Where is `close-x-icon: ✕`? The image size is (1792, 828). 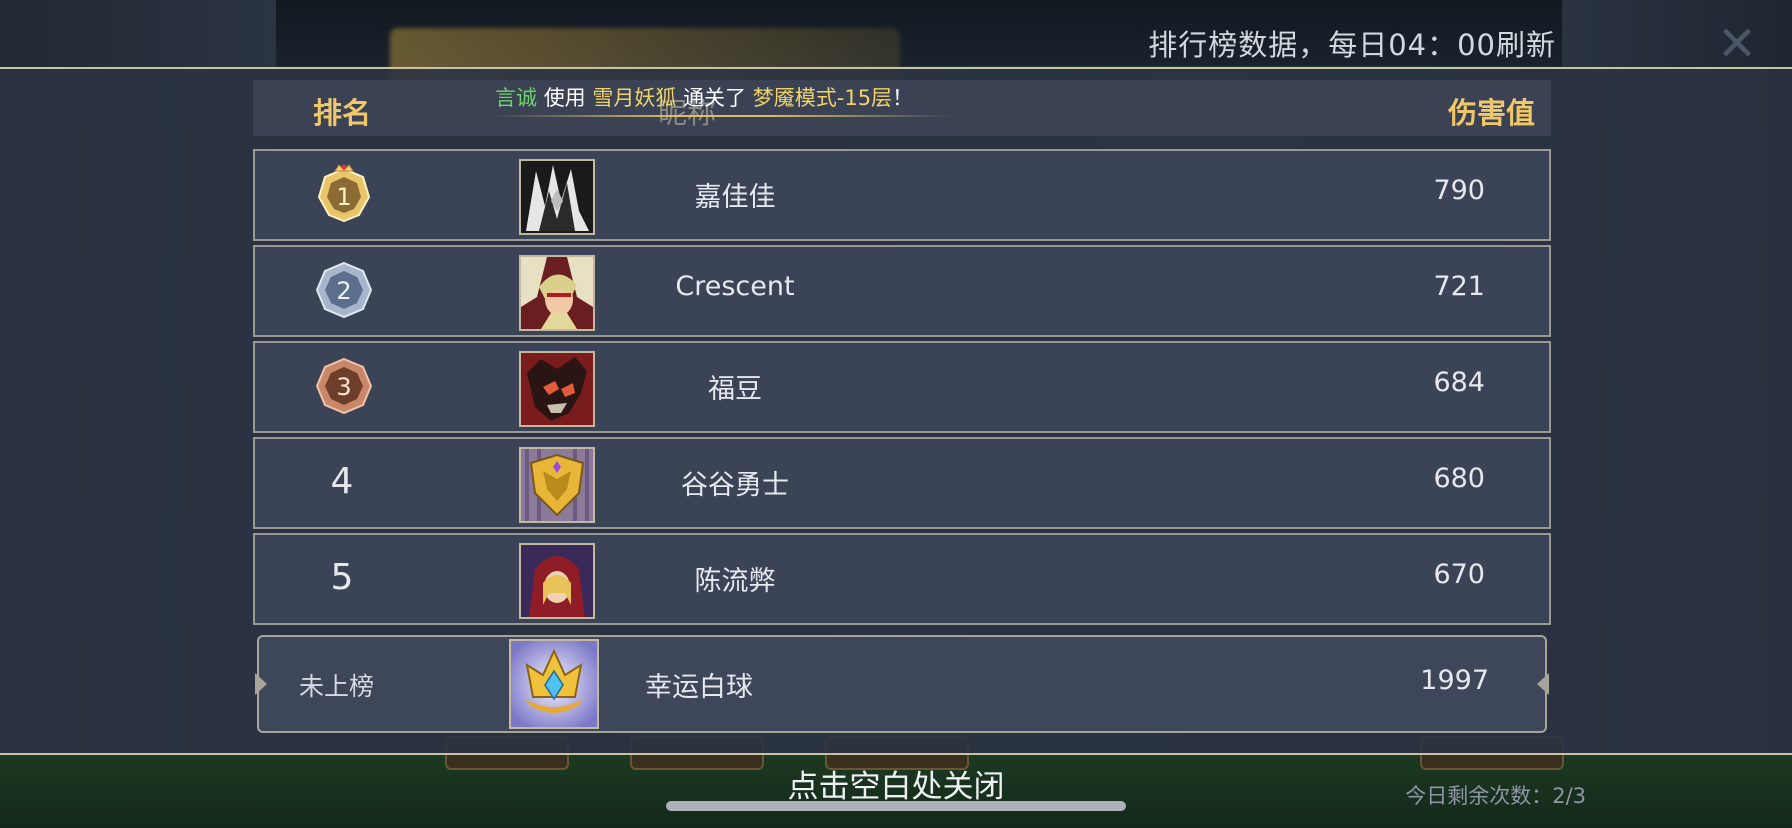 close-x-icon: ✕ is located at coordinates (1737, 44).